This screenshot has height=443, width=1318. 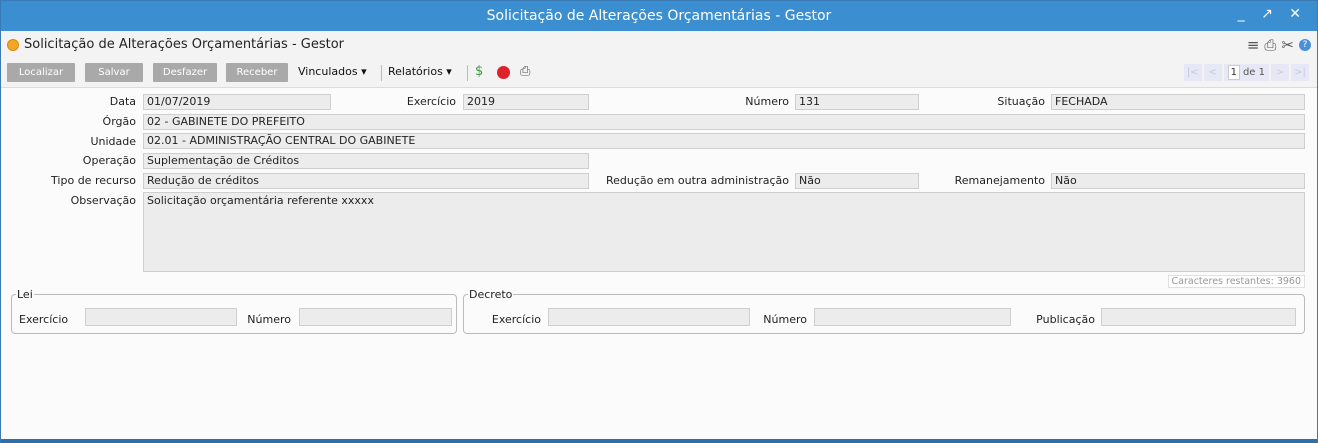 I want to click on pager-current-input: 1, so click(x=1233, y=72).